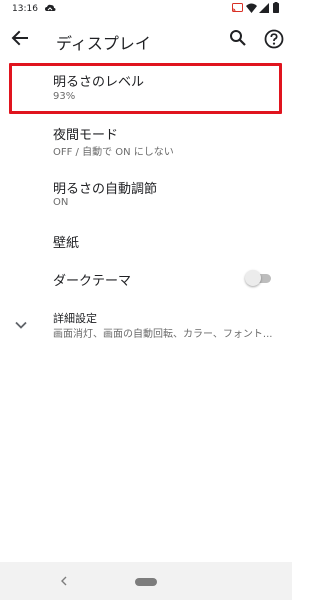 The height and width of the screenshot is (600, 320). What do you see at coordinates (25, 9) in the screenshot?
I see `status-time: 13:16` at bounding box center [25, 9].